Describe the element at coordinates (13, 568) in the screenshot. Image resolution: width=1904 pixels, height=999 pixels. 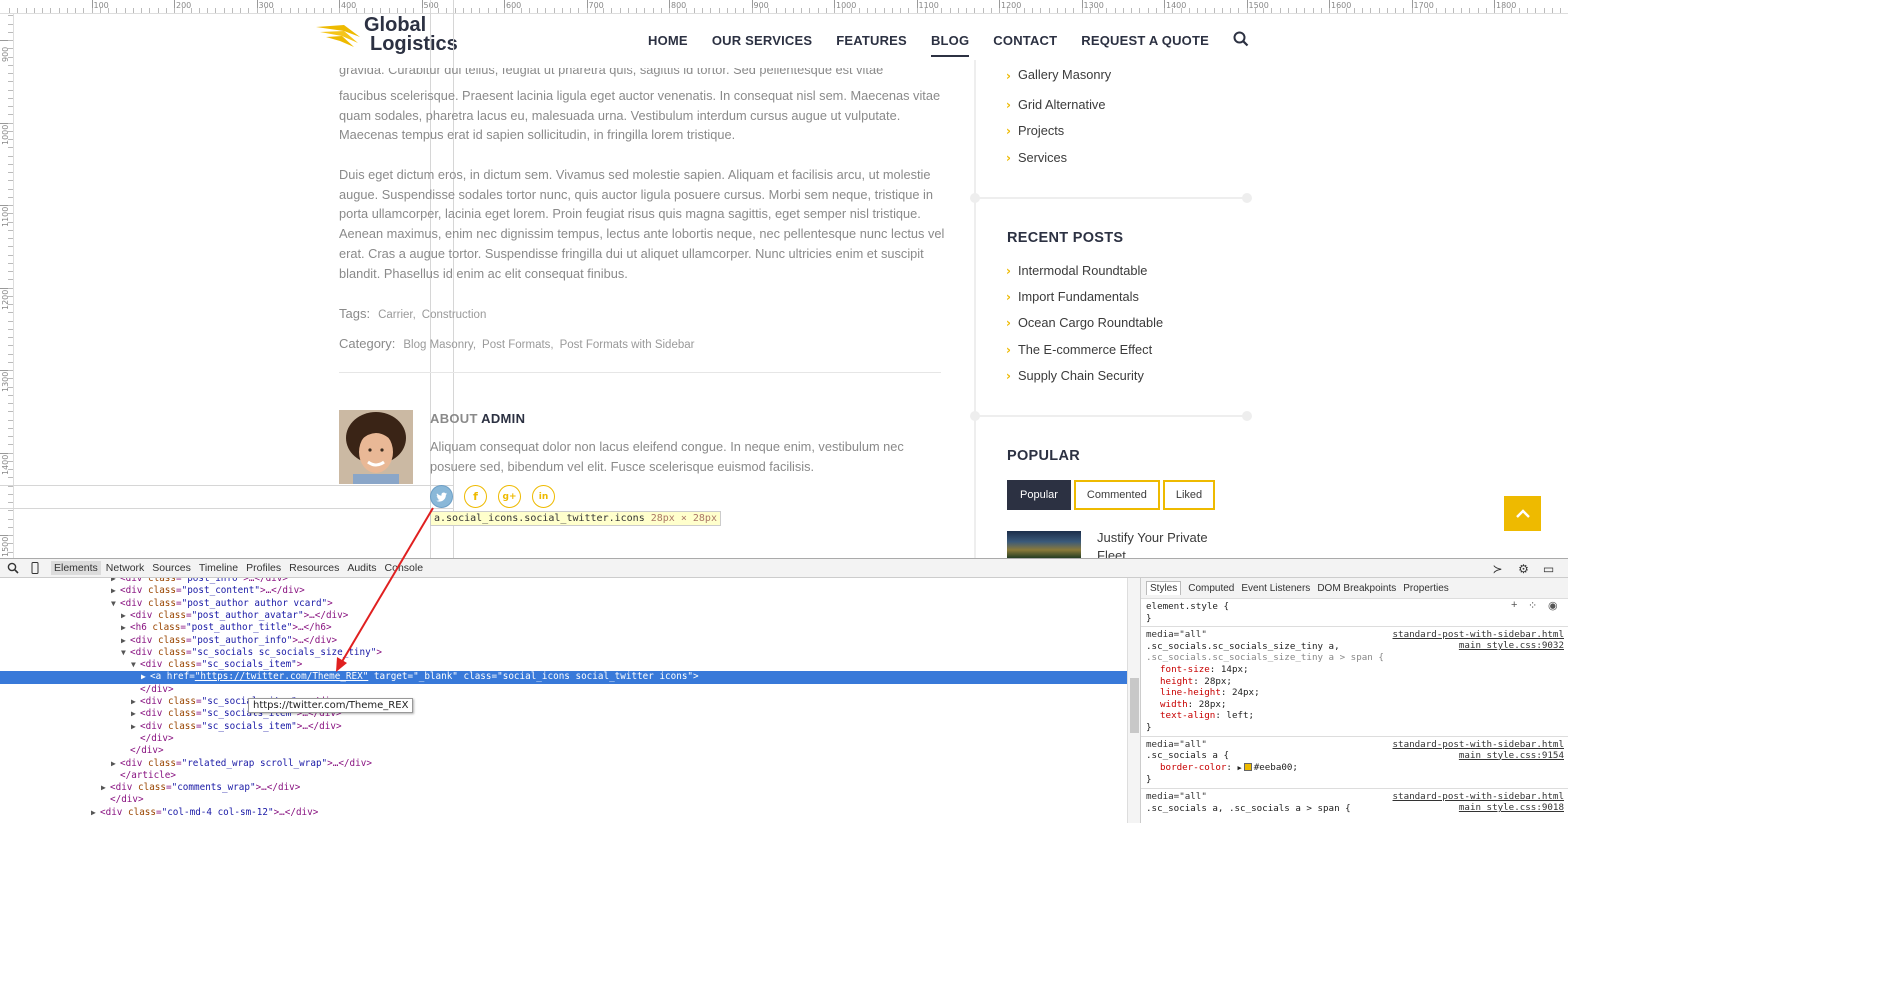
I see `inspect-search-icon` at that location.